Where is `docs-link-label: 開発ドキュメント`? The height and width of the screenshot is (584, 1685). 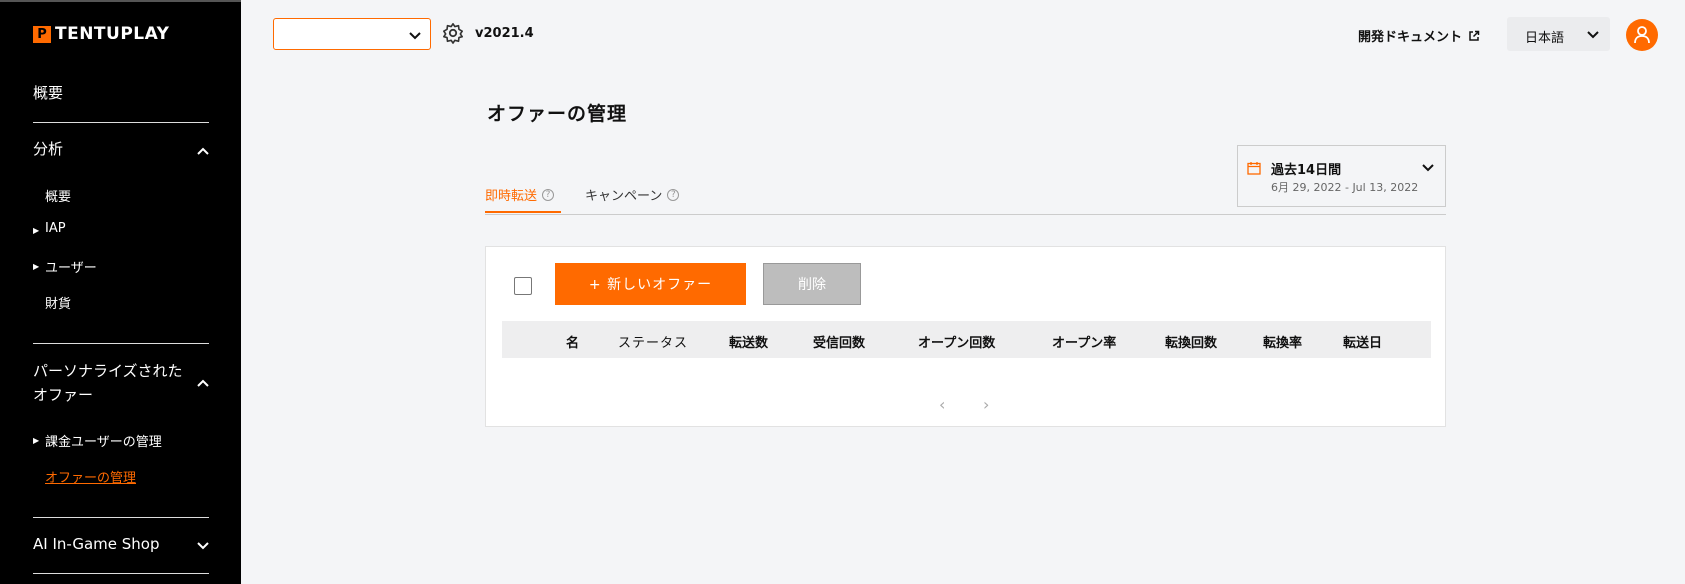
docs-link-label: 開発ドキュメント is located at coordinates (1410, 37).